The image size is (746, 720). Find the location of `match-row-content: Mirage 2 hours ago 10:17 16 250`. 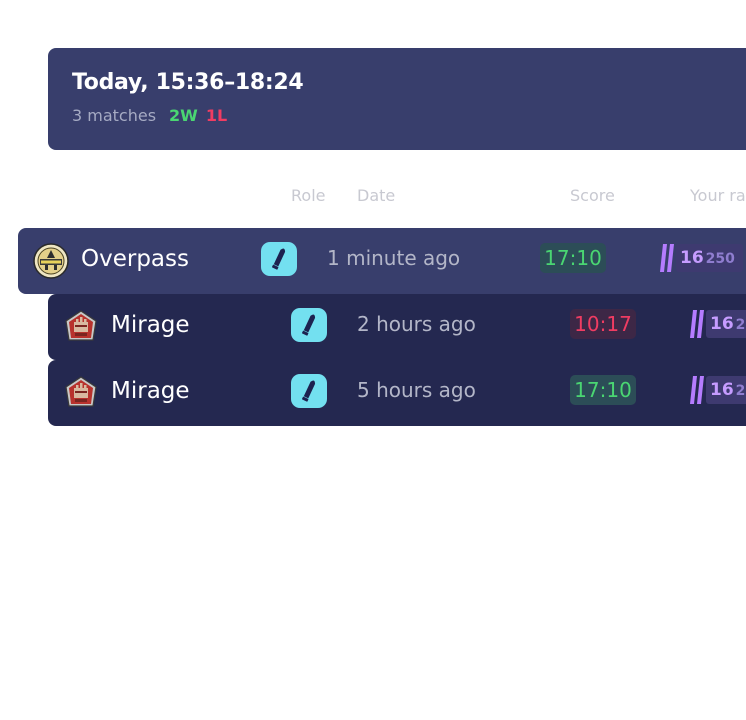

match-row-content: Mirage 2 hours ago 10:17 16 250 is located at coordinates (397, 327).